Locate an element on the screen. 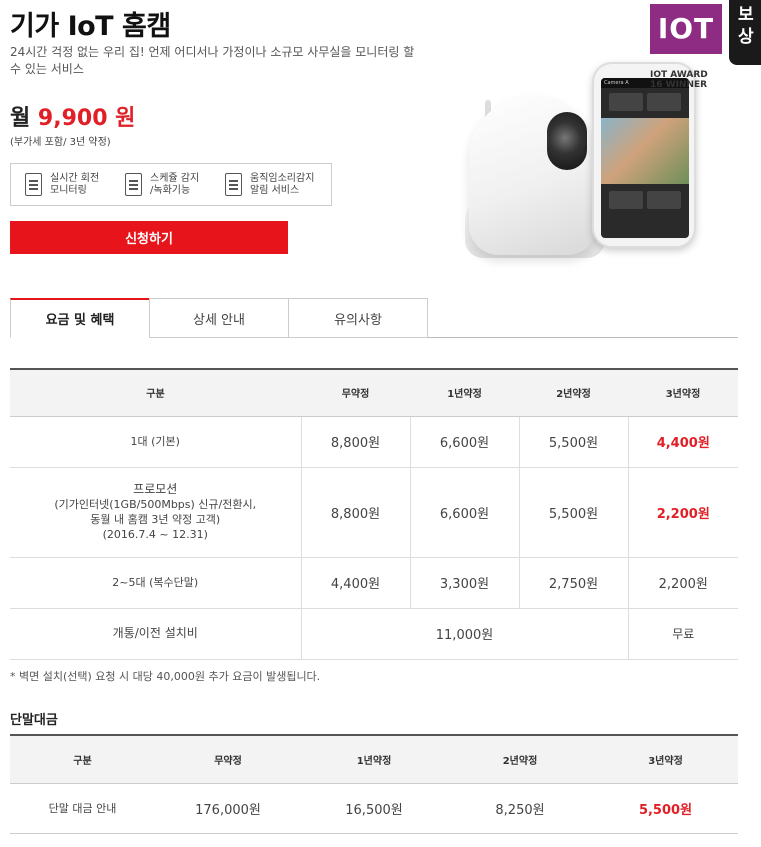 The image size is (761, 847). table-cell: 176,000원 is located at coordinates (228, 808).